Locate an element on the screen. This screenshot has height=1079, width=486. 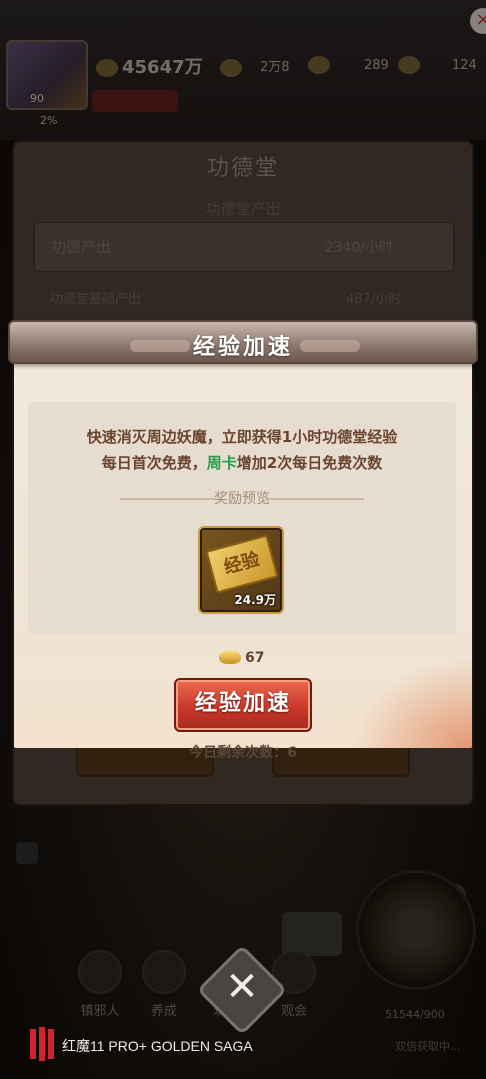
watermark-text: 红魔11 PRO+ GOLDEN SAGA is located at coordinates (157, 1046).